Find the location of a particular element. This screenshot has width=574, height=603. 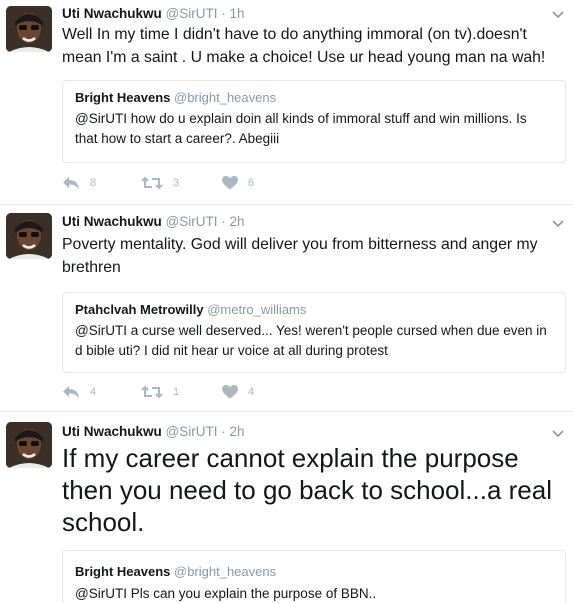

retweet-count: 3 is located at coordinates (176, 183).